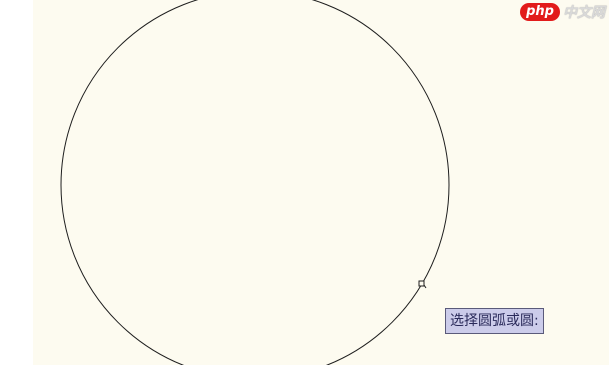 The height and width of the screenshot is (365, 609). I want to click on watermark-badge: php, so click(540, 12).